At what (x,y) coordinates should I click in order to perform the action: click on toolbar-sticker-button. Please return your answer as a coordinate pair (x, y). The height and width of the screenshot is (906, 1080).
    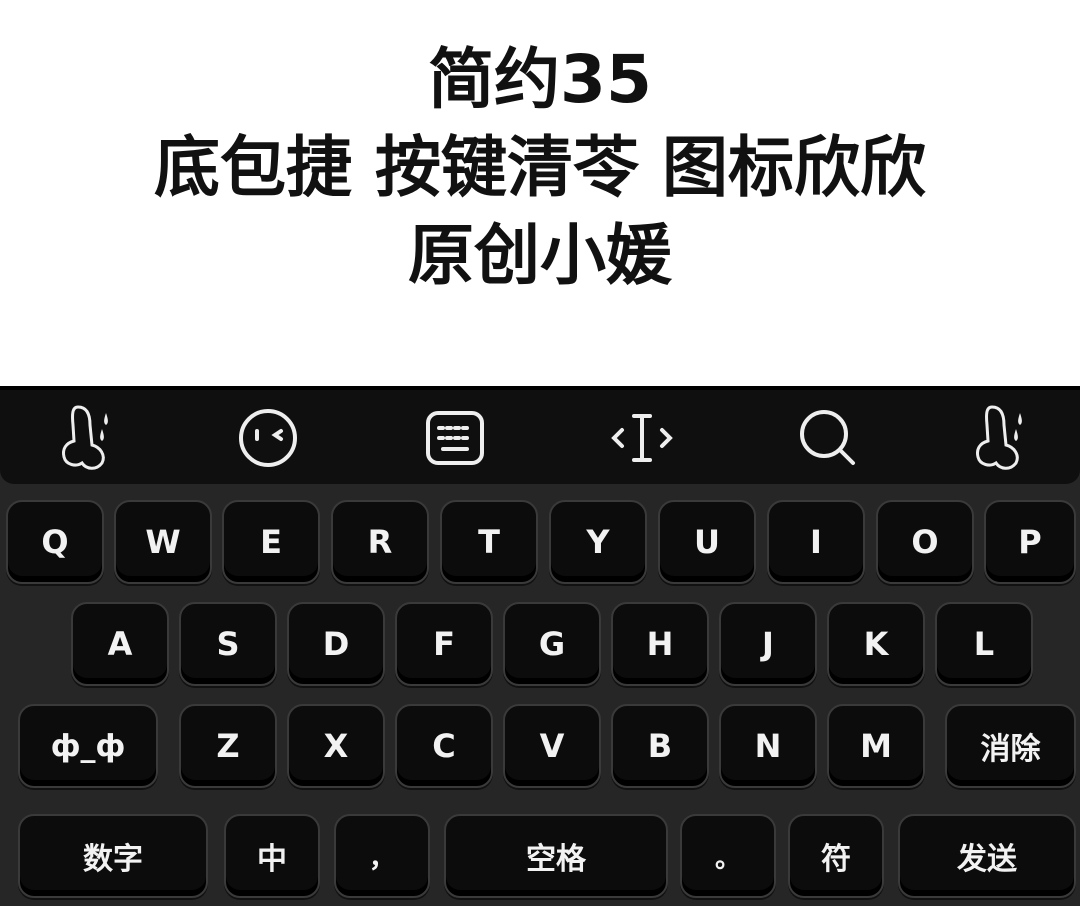
    Looking at the image, I should click on (88, 438).